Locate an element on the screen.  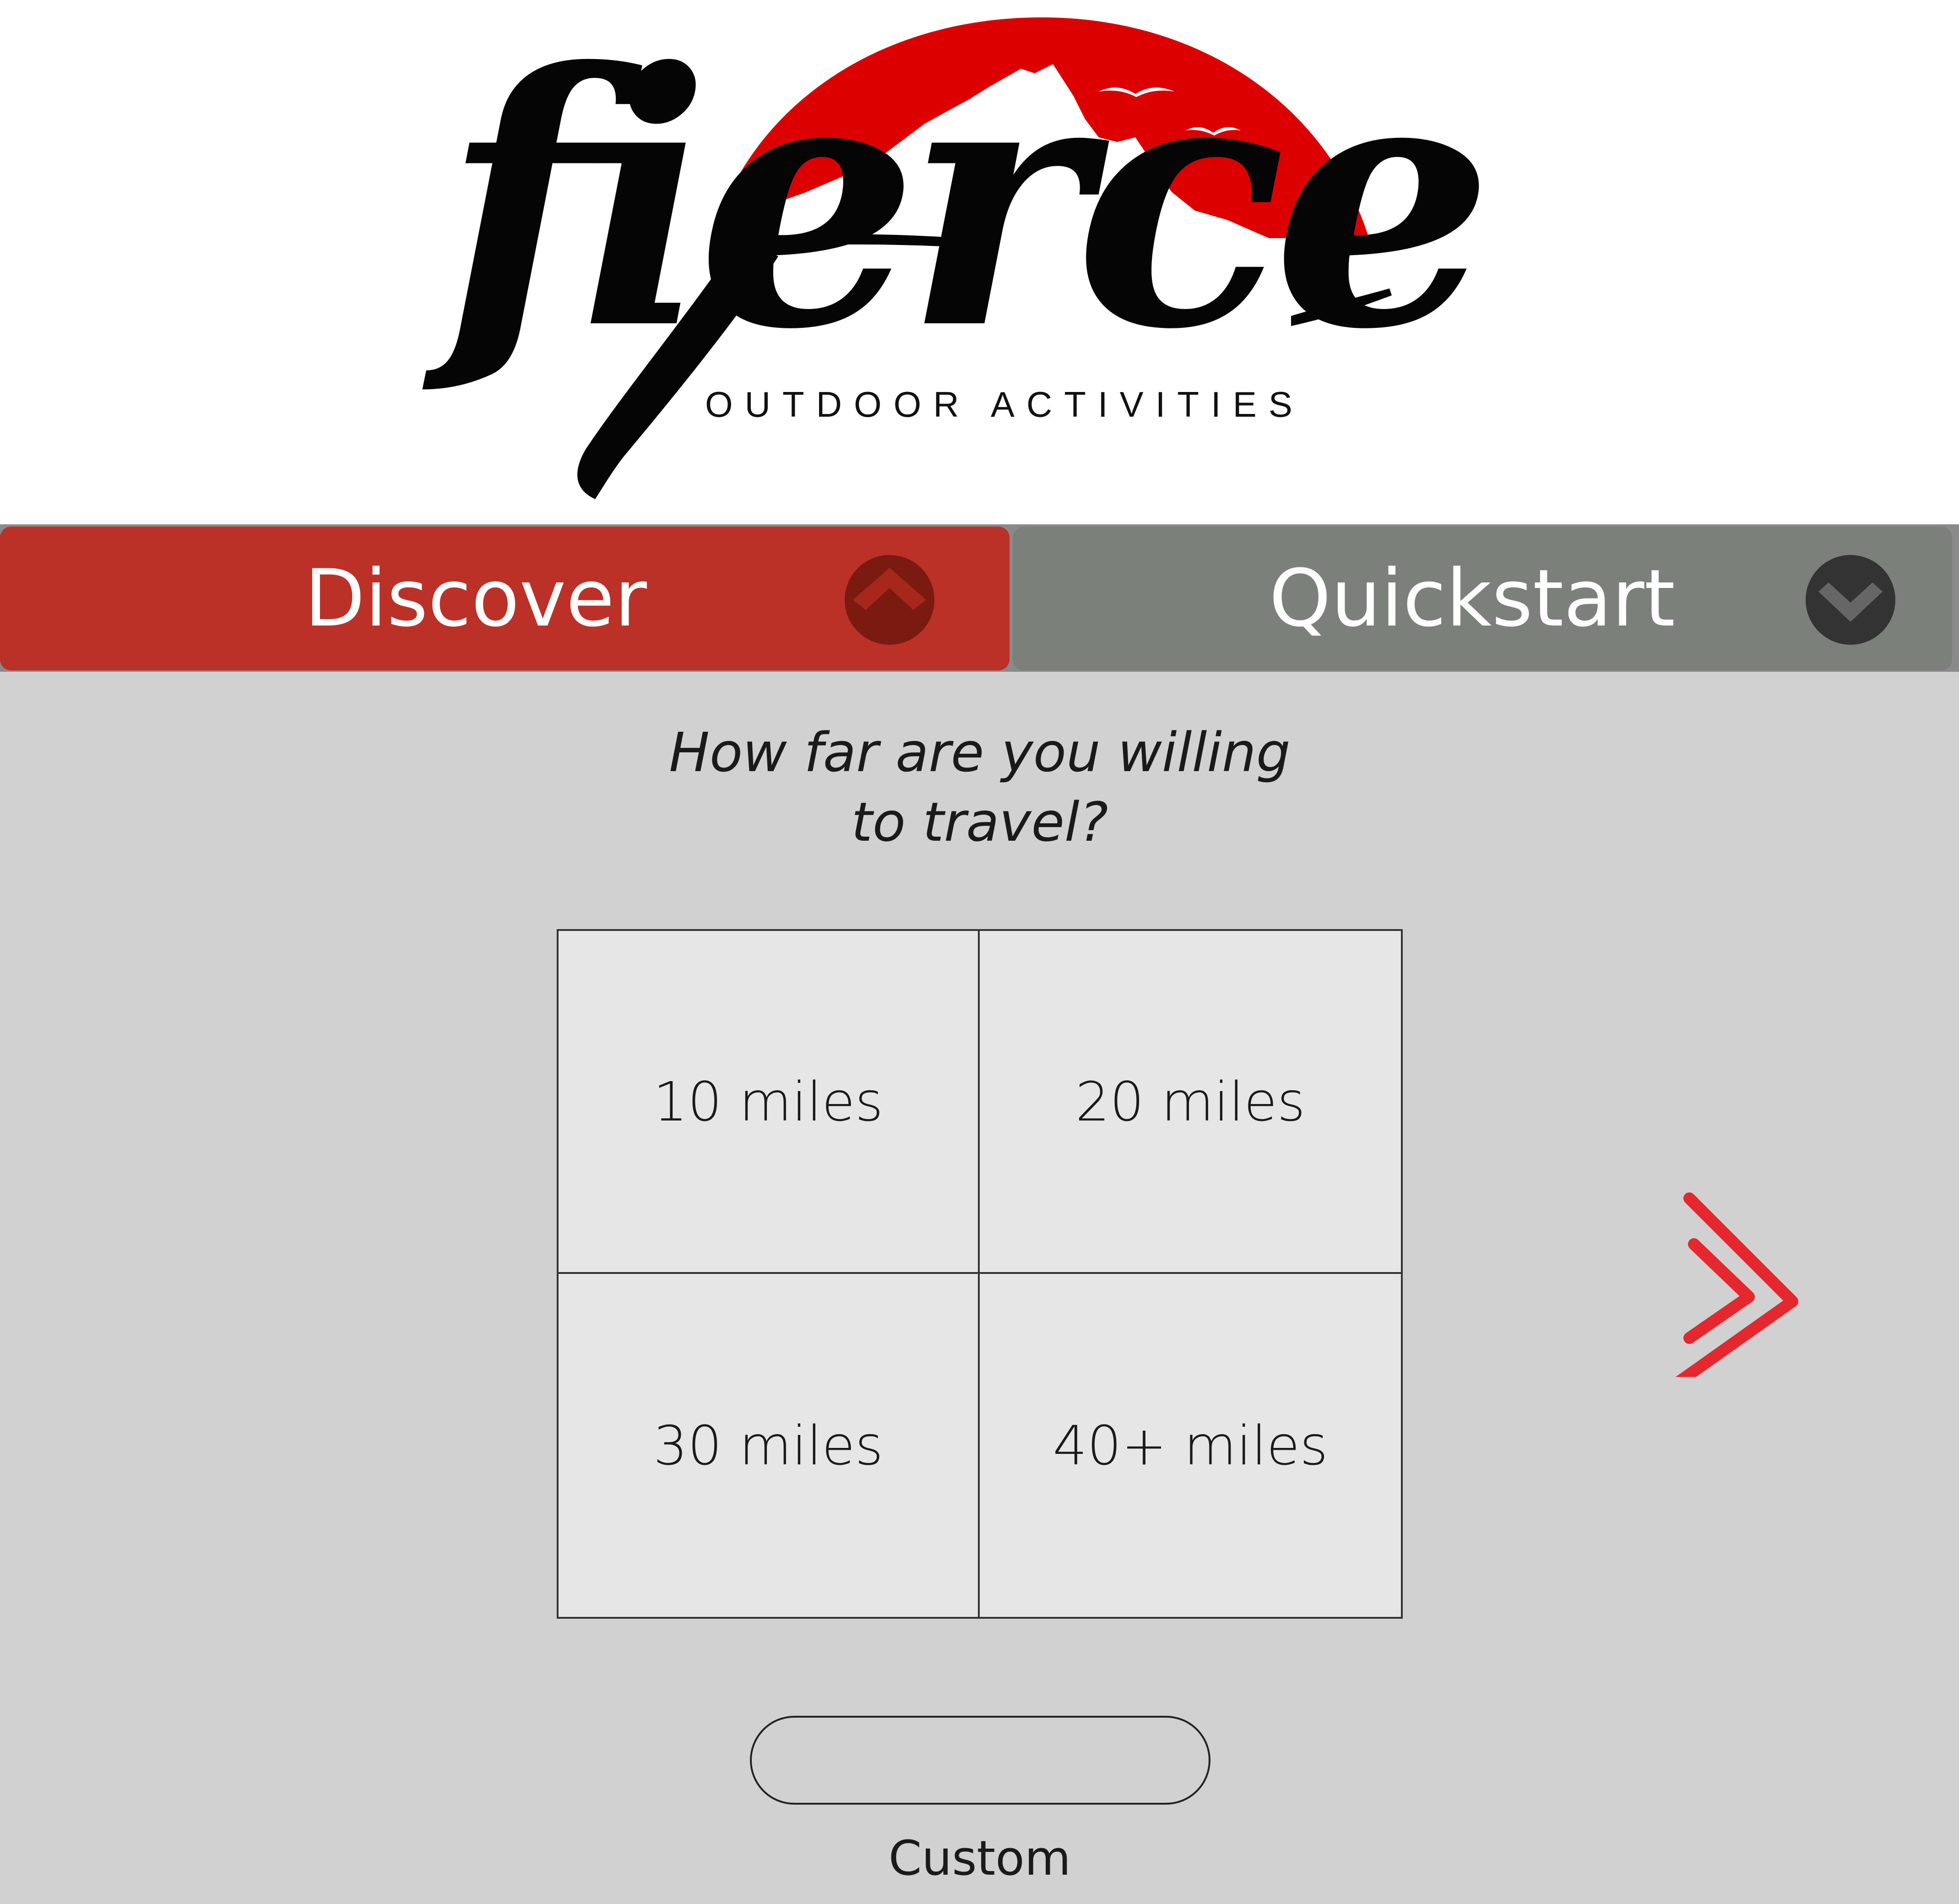
chevron-down-icon is located at coordinates (1850, 600).